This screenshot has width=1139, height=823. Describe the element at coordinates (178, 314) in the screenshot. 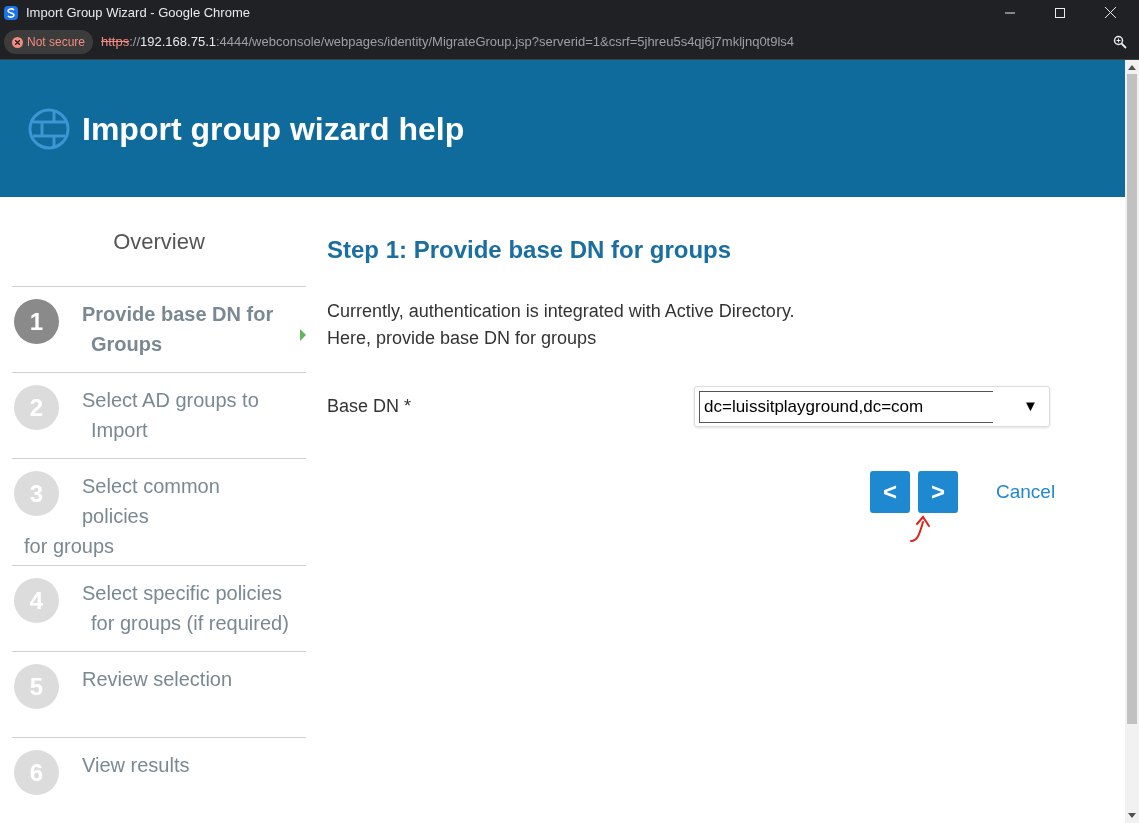

I see `step-label: Provide base DN for` at that location.